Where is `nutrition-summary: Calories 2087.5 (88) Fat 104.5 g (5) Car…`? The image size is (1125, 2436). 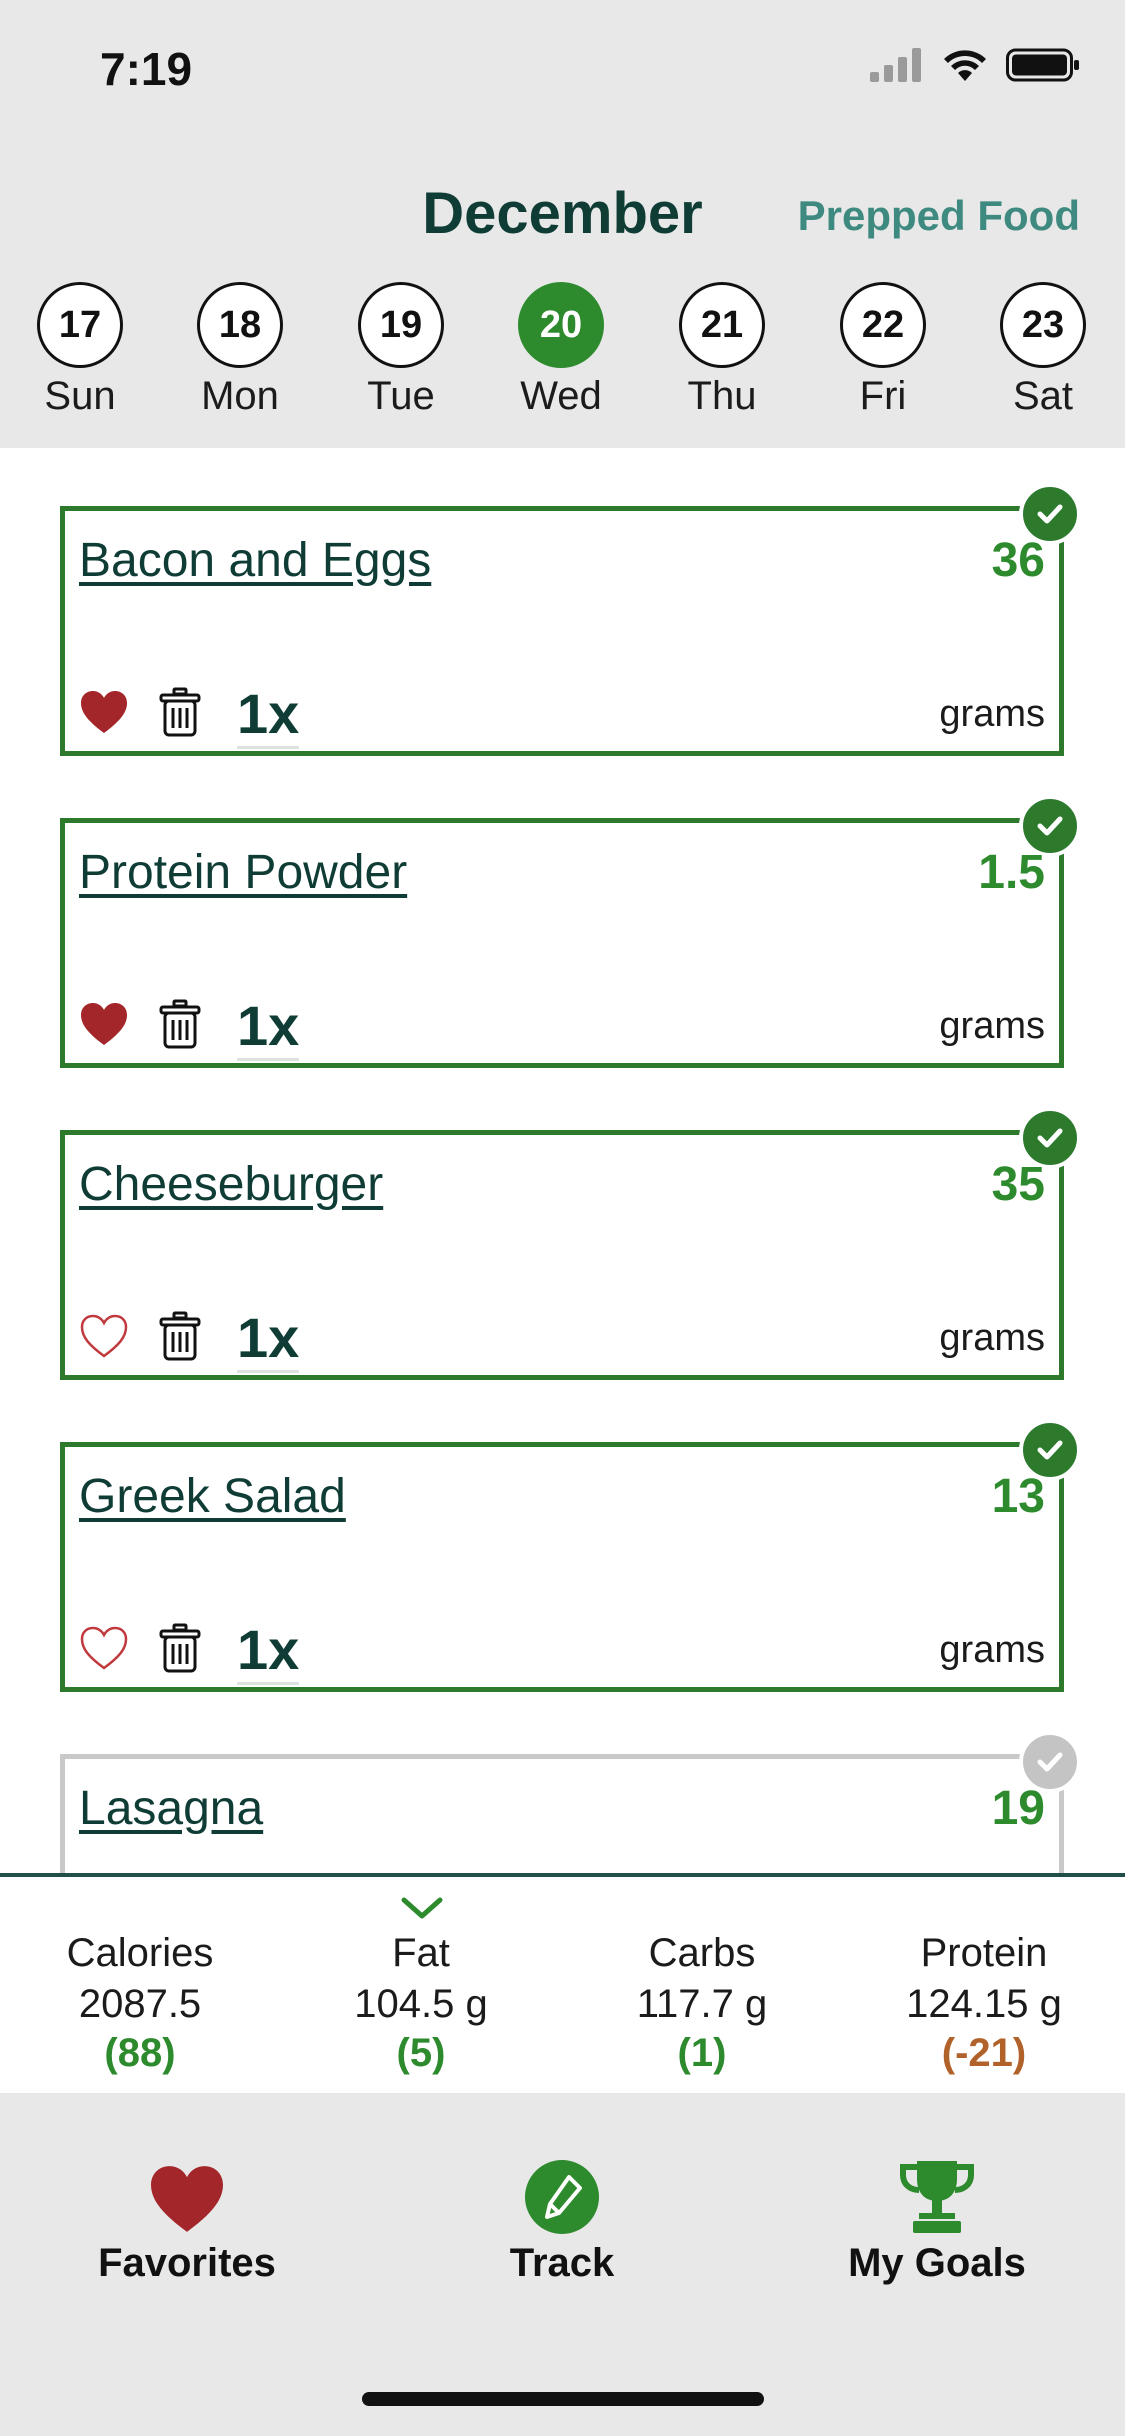
nutrition-summary: Calories 2087.5 (88) Fat 104.5 g (5) Car… is located at coordinates (562, 1983).